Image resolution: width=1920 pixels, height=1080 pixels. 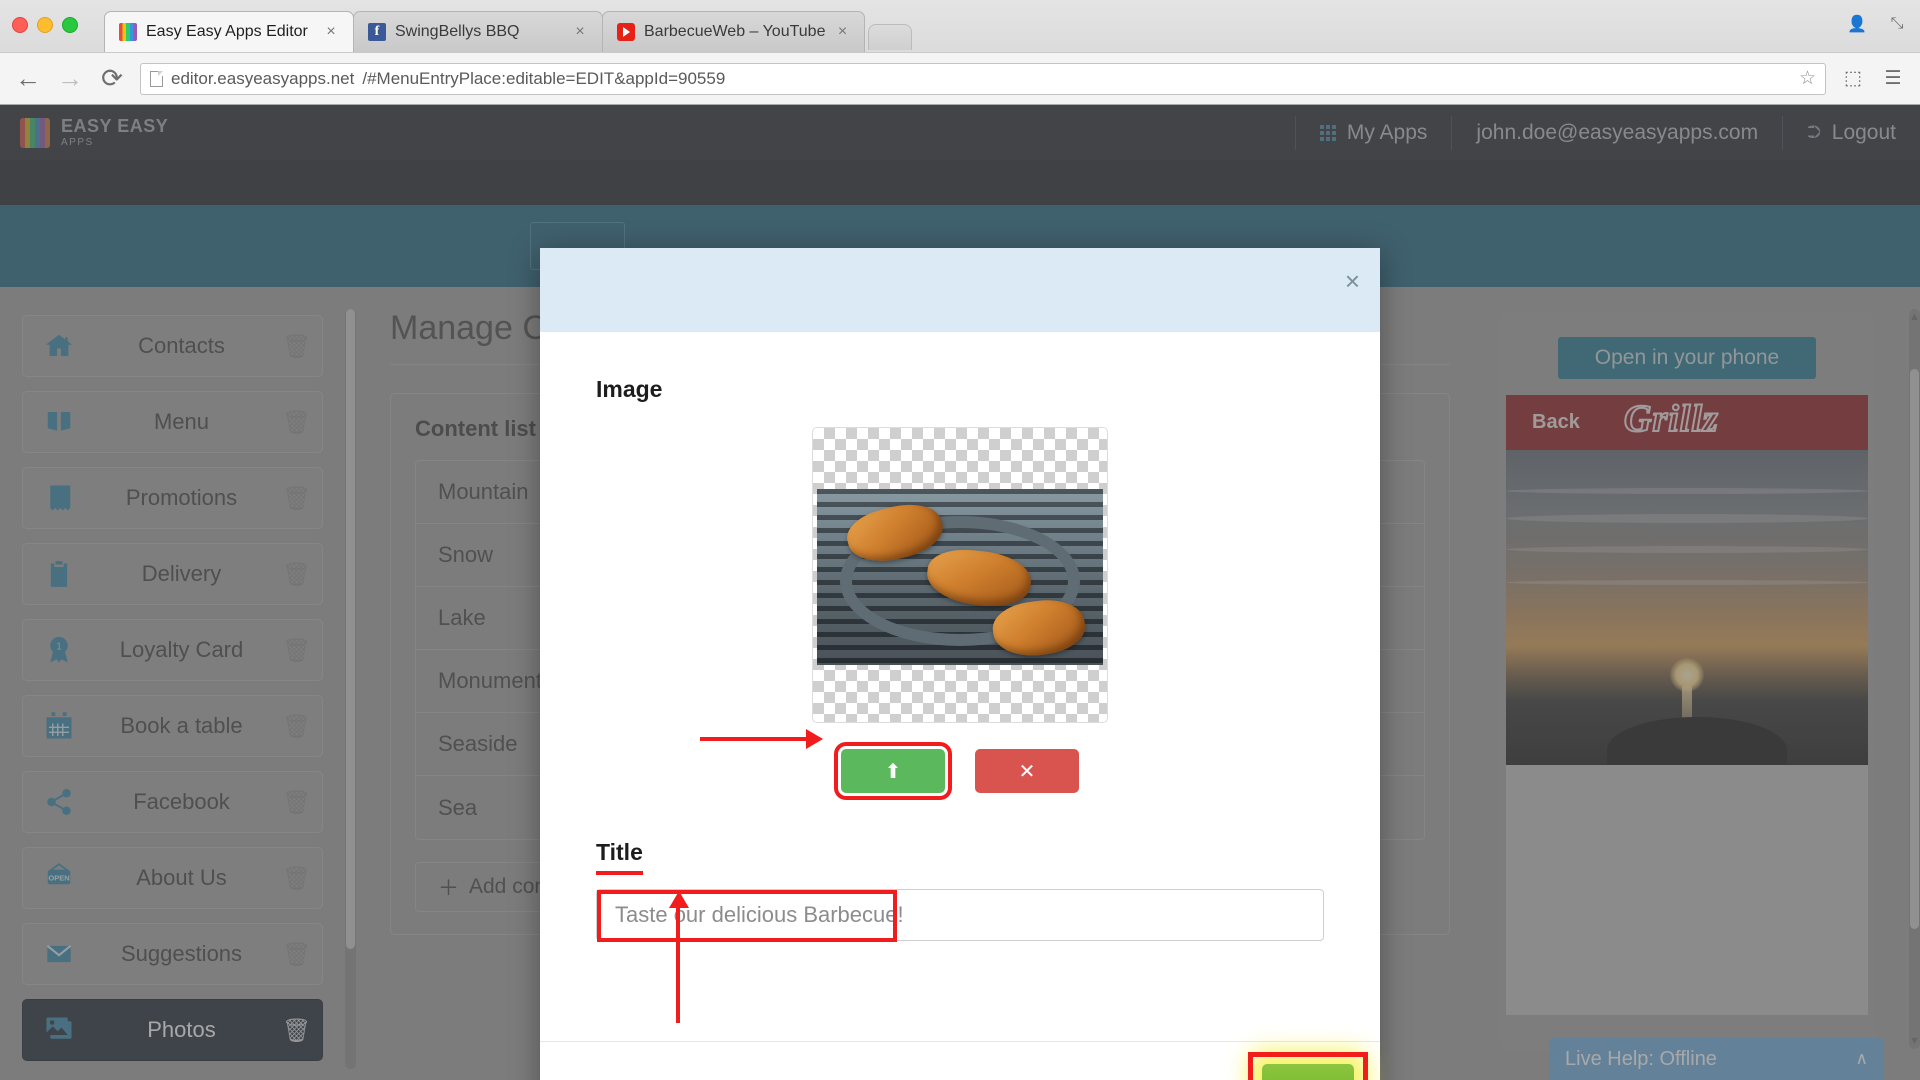 I want to click on title-input: Taste our delicious Barbecue!, so click(x=960, y=915).